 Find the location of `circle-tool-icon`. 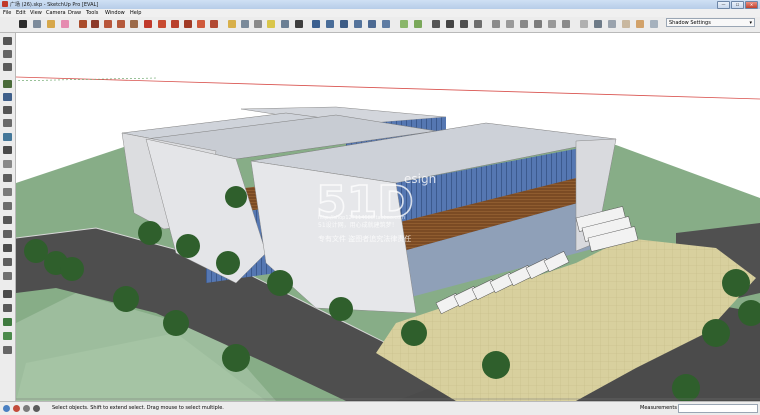

circle-tool-icon is located at coordinates (108, 24).